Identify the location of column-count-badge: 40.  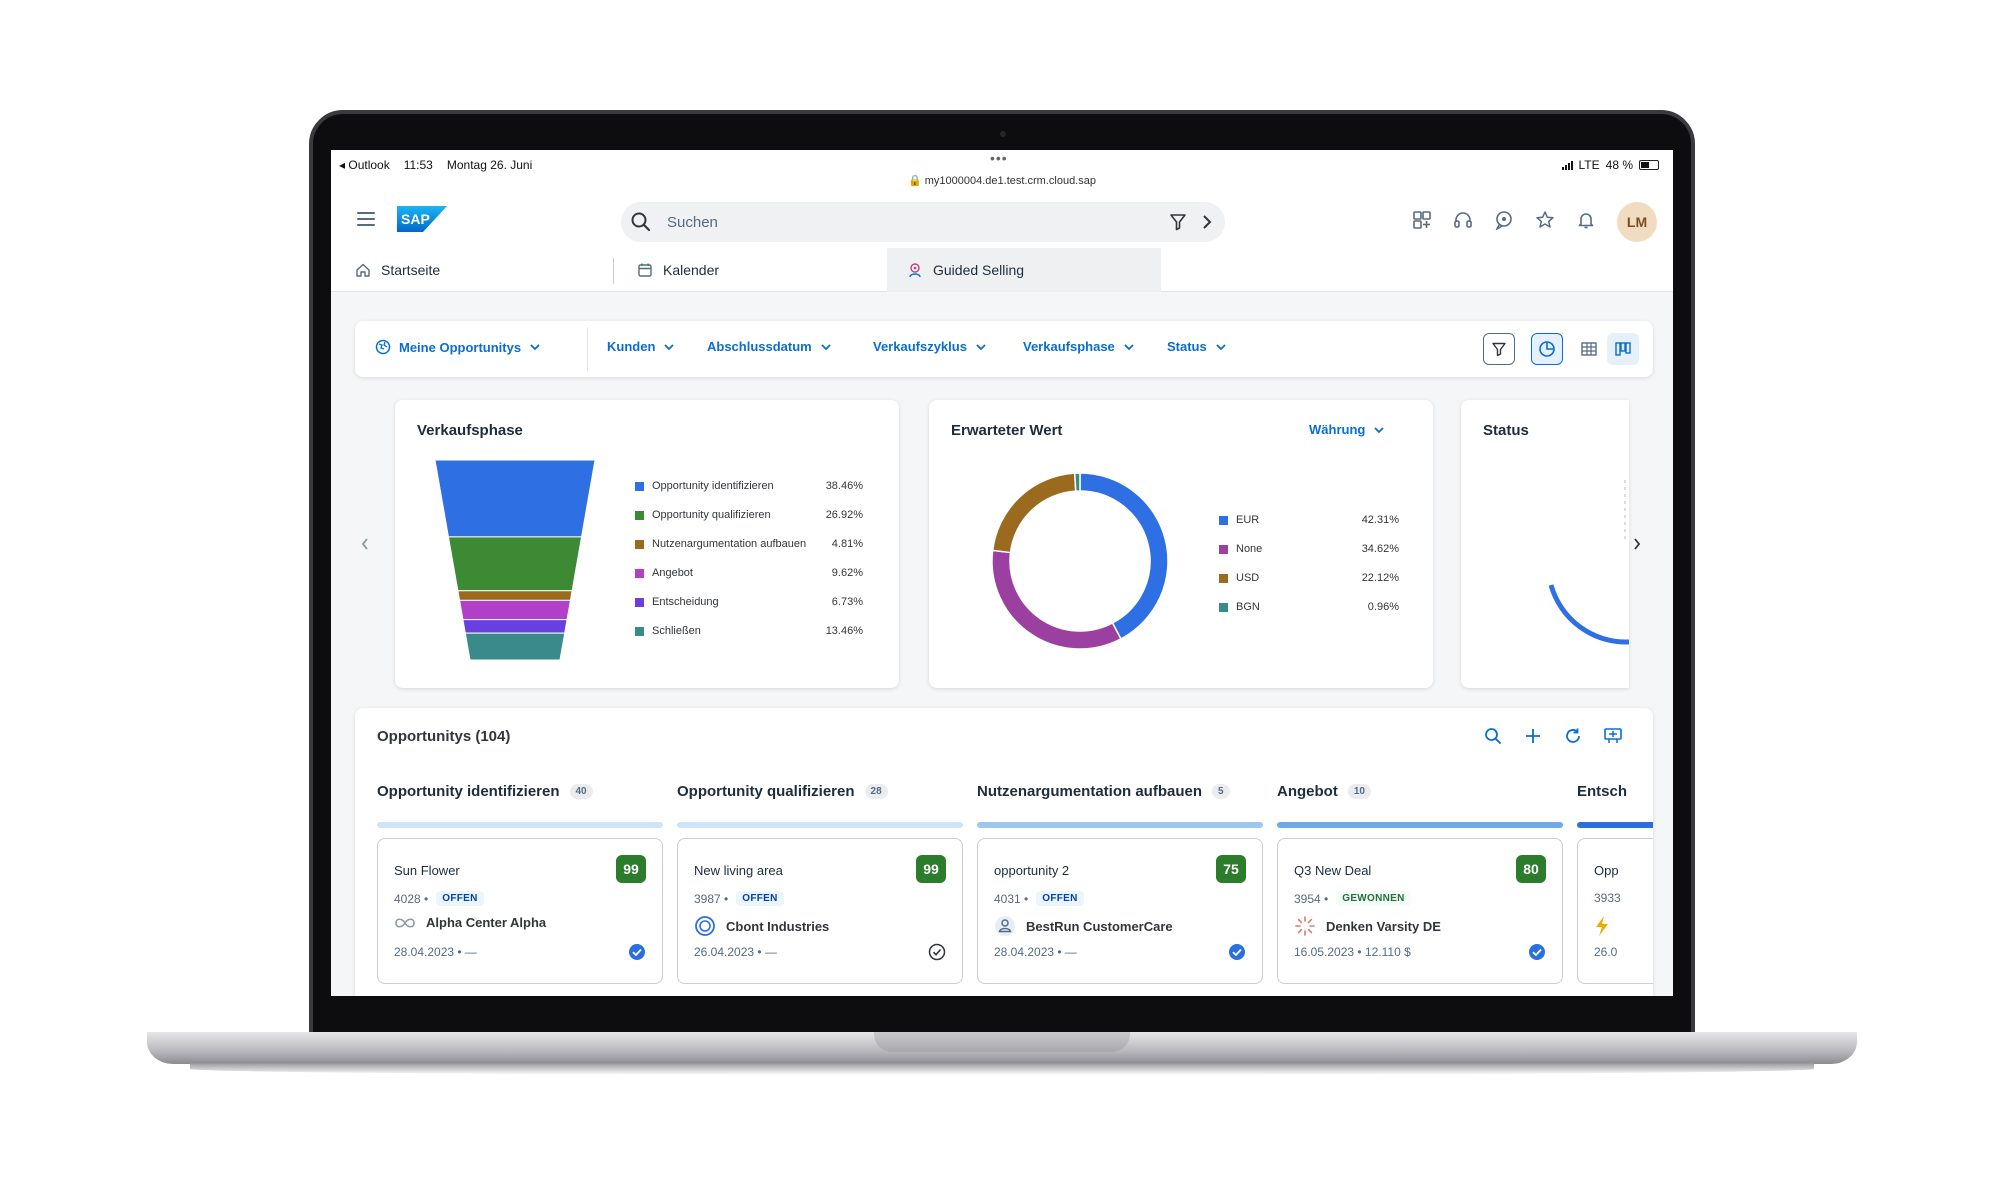
(581, 791).